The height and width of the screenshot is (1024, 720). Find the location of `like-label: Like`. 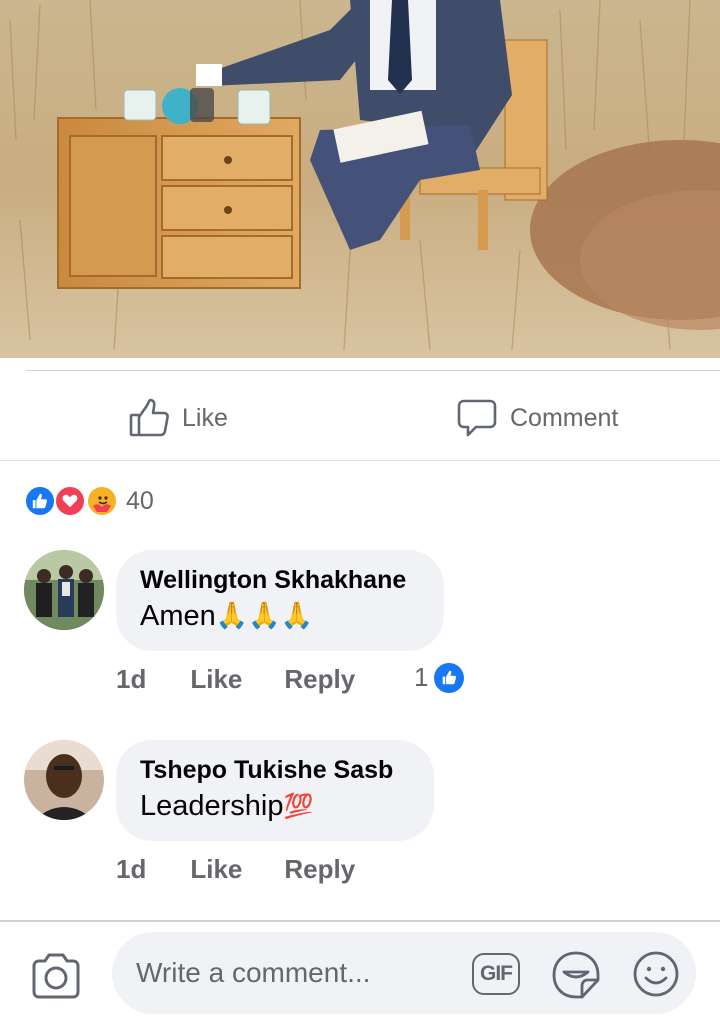

like-label: Like is located at coordinates (205, 417).